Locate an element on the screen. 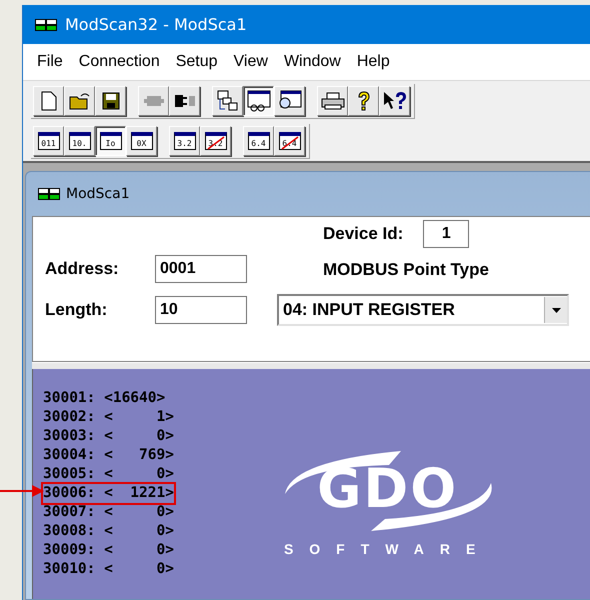 The height and width of the screenshot is (600, 590). format-button: 0X is located at coordinates (141, 141).